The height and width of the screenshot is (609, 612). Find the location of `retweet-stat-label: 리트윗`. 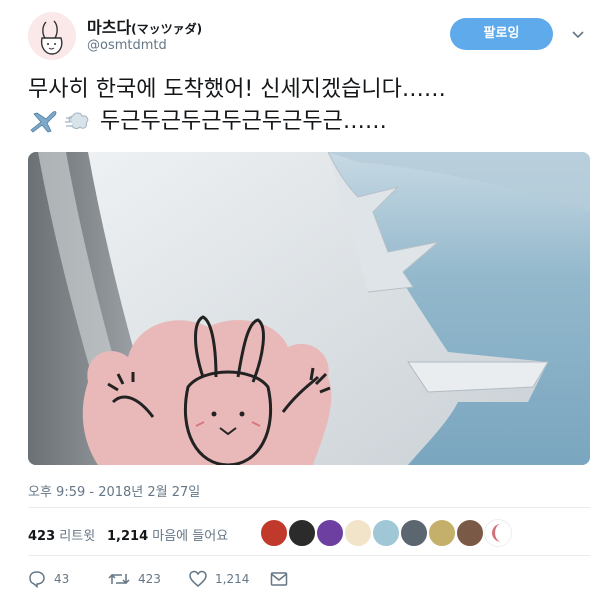

retweet-stat-label: 리트윗 is located at coordinates (77, 536).